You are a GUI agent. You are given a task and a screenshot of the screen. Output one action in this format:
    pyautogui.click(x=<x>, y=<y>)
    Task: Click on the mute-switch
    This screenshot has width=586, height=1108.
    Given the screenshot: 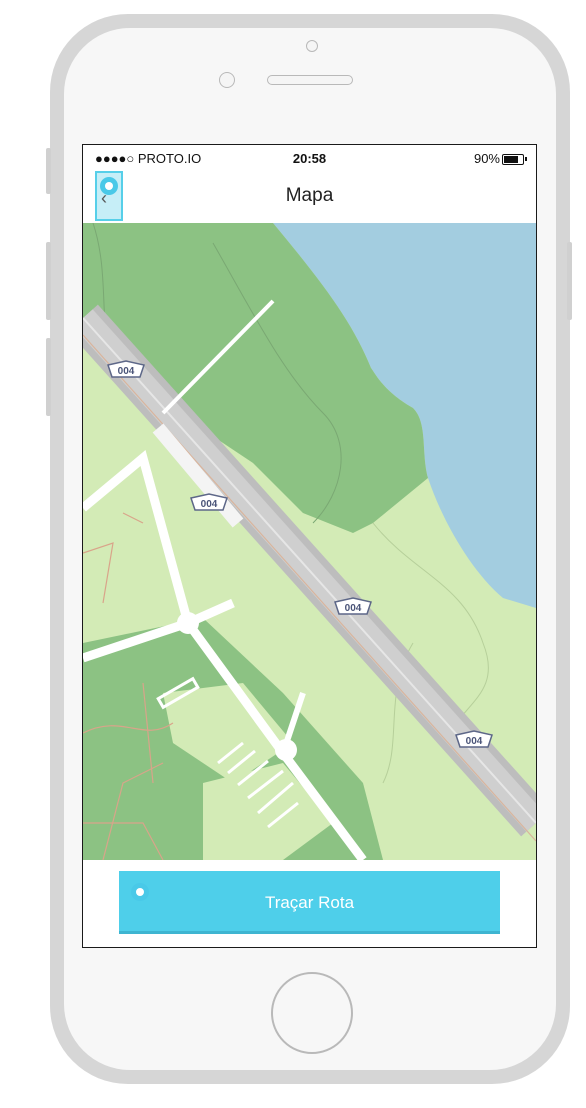 What is the action you would take?
    pyautogui.click(x=48, y=171)
    